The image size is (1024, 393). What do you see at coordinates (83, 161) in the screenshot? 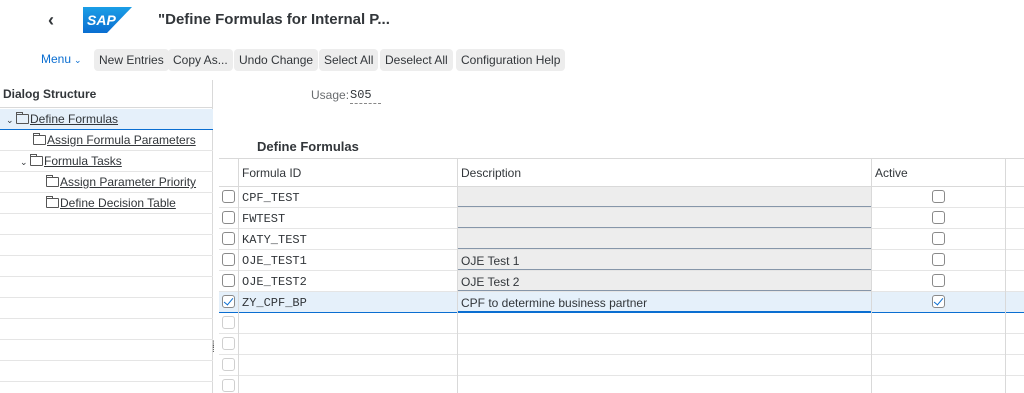
I see `tree-item-label: Formula Tasks` at bounding box center [83, 161].